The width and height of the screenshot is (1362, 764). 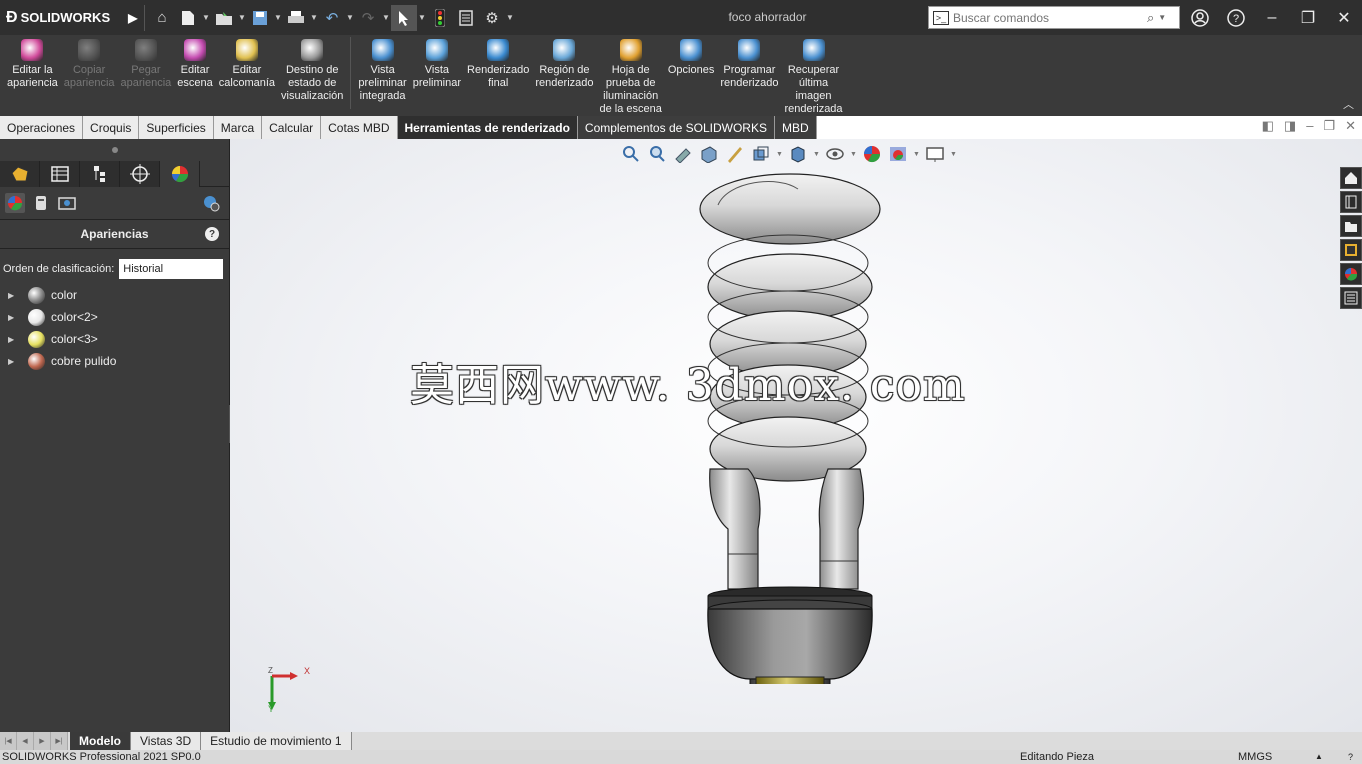 What do you see at coordinates (60, 174) in the screenshot?
I see `property-manager-tab` at bounding box center [60, 174].